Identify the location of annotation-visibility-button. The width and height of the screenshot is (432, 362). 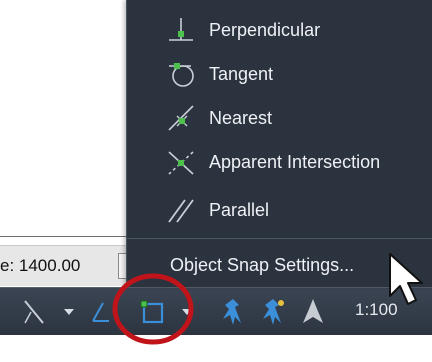
(233, 311).